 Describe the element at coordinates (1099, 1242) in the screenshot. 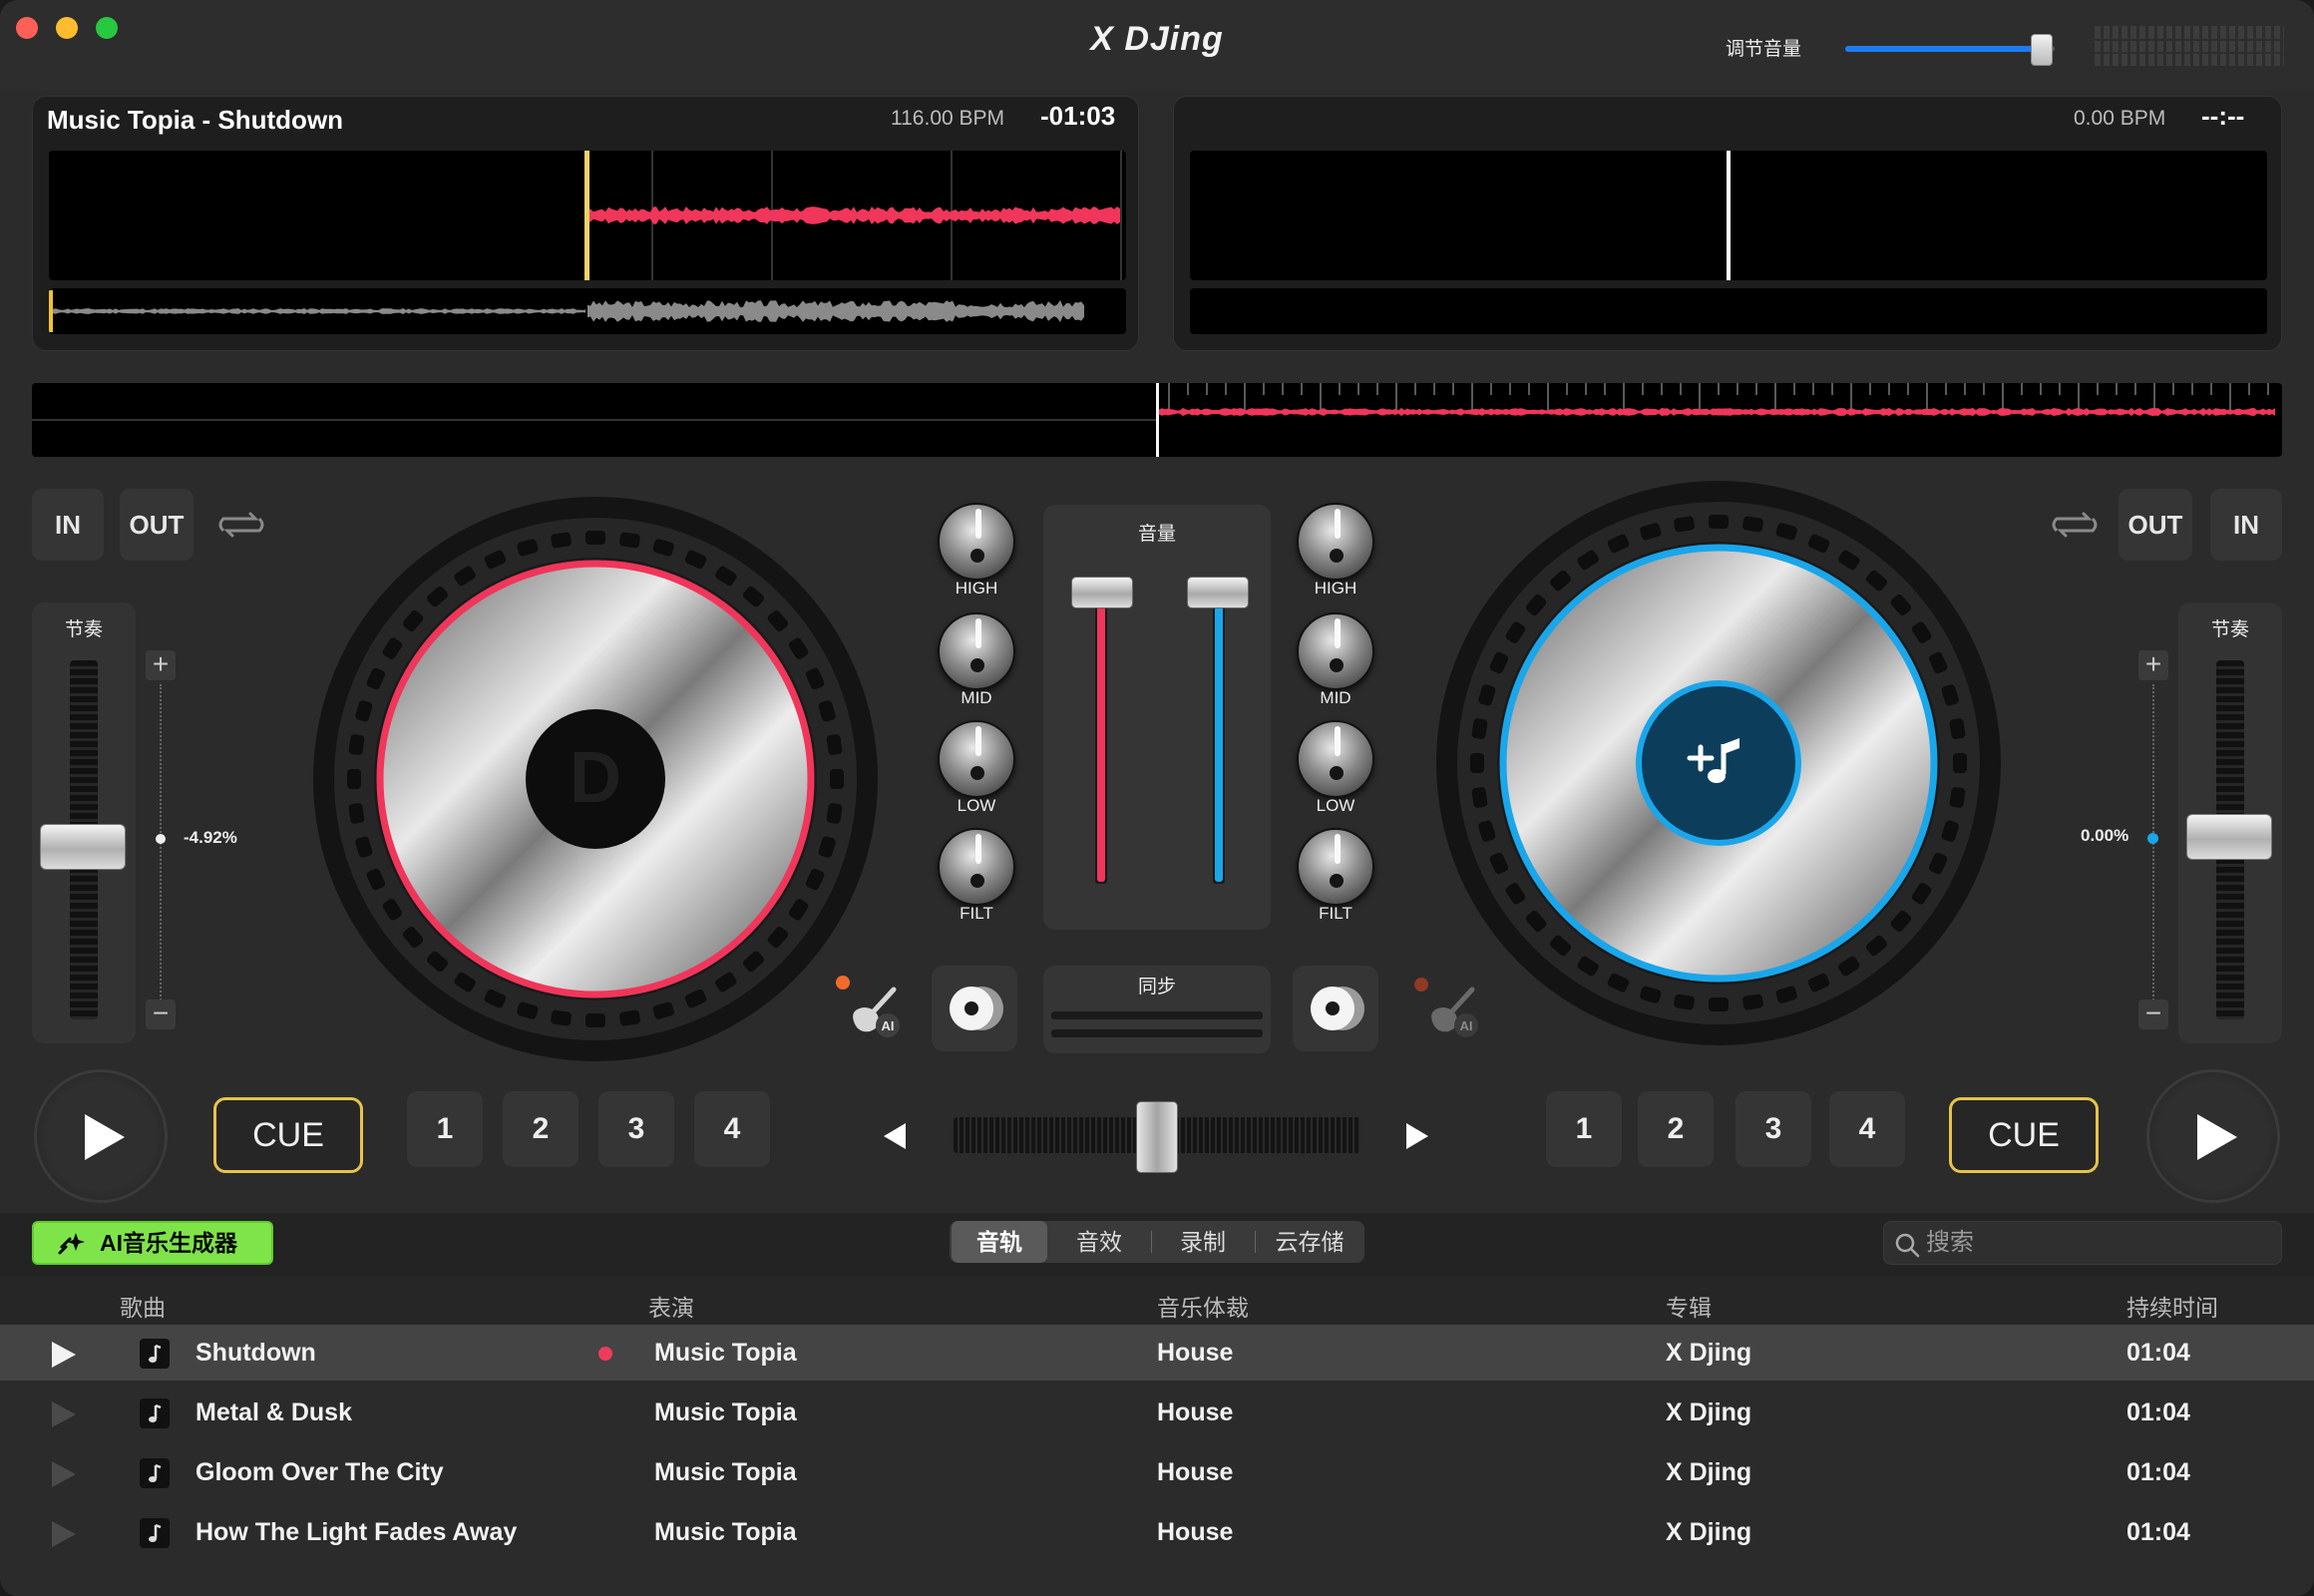

I see `tab-effects: 音效` at that location.